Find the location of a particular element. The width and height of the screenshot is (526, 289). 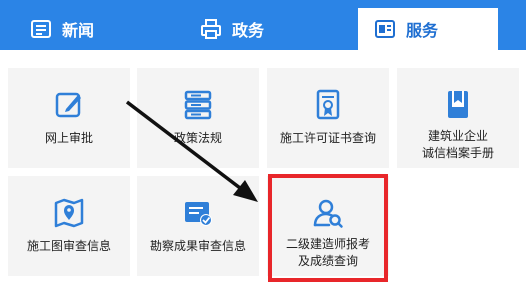

tile-constructor-exam-query: 二级建造师报考 及成绩查询 is located at coordinates (328, 226).